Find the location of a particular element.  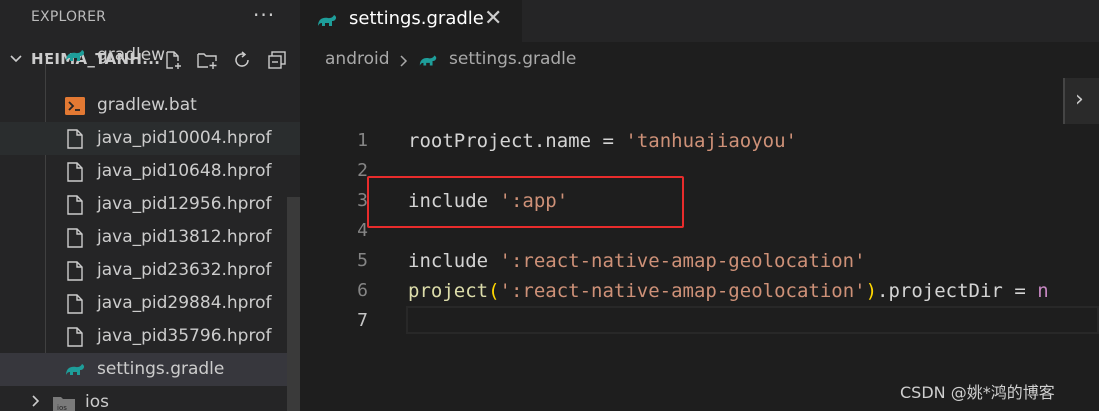

file-label: java_pid23632.hprof is located at coordinates (184, 270).